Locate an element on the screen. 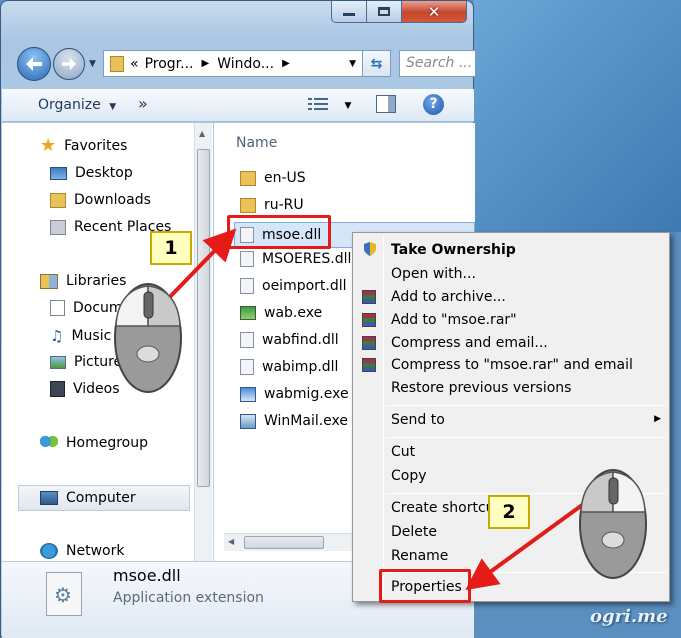  help-icon: ? is located at coordinates (433, 104).